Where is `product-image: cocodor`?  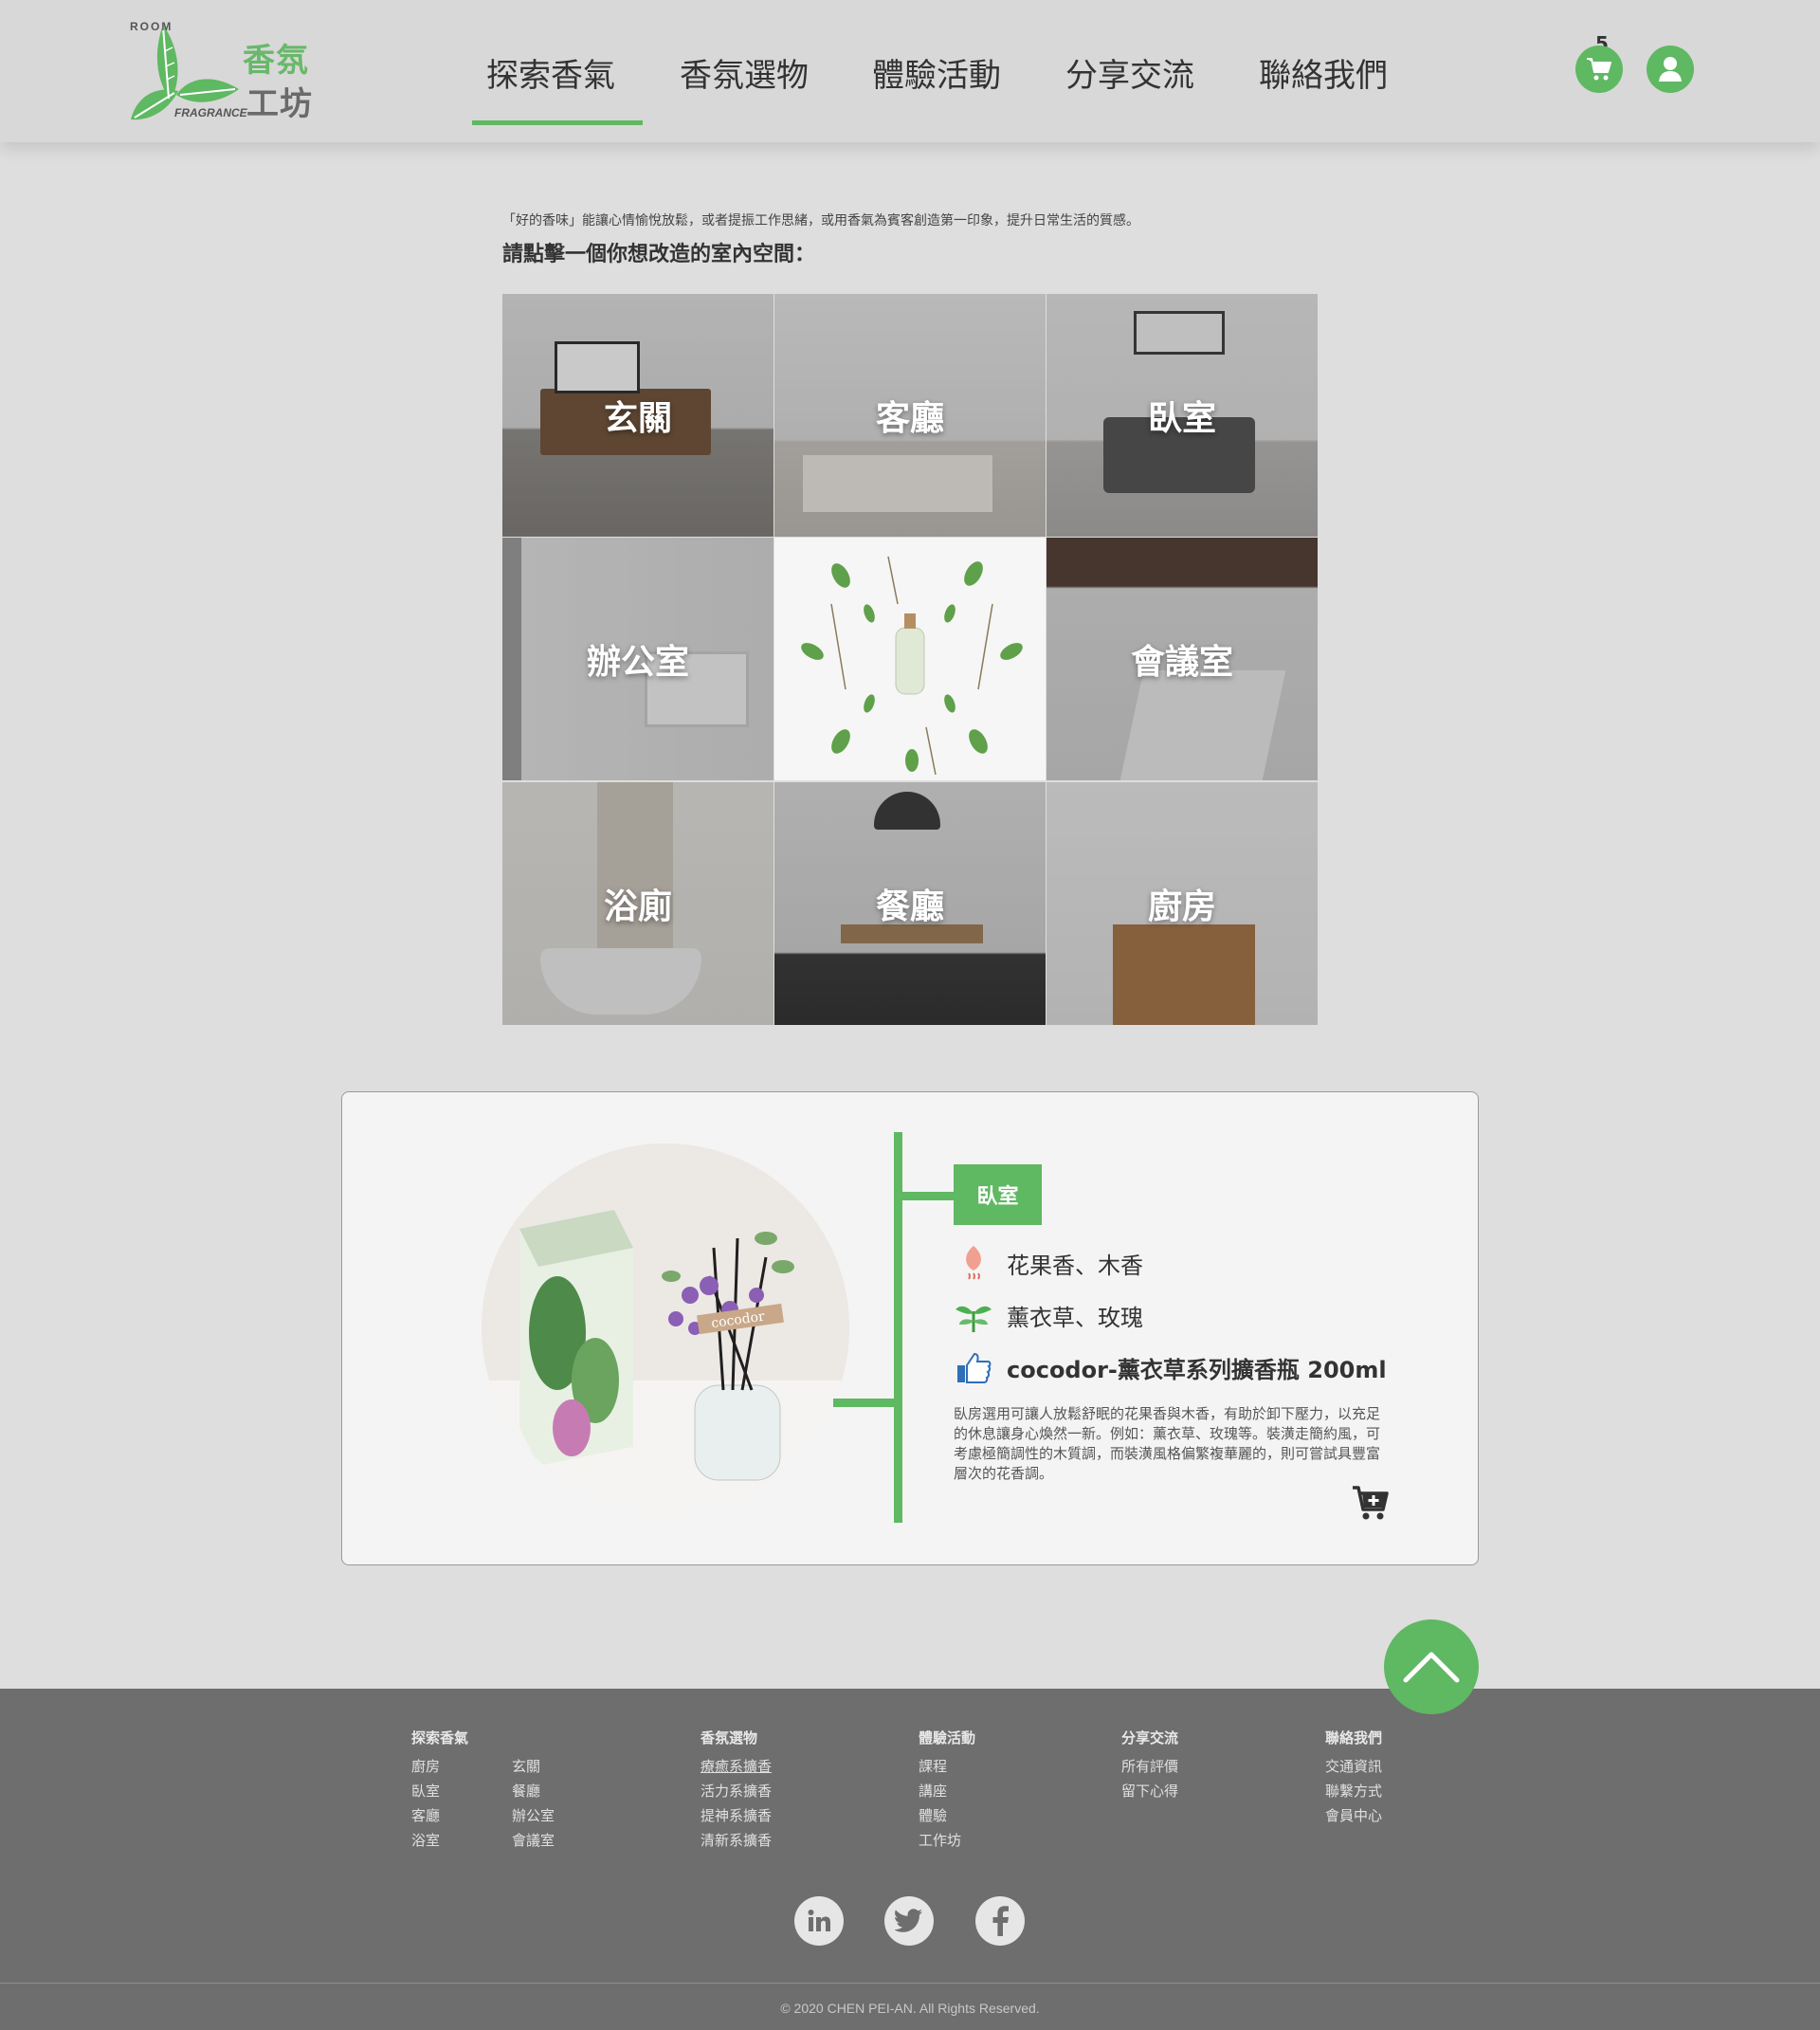 product-image: cocodor is located at coordinates (665, 1327).